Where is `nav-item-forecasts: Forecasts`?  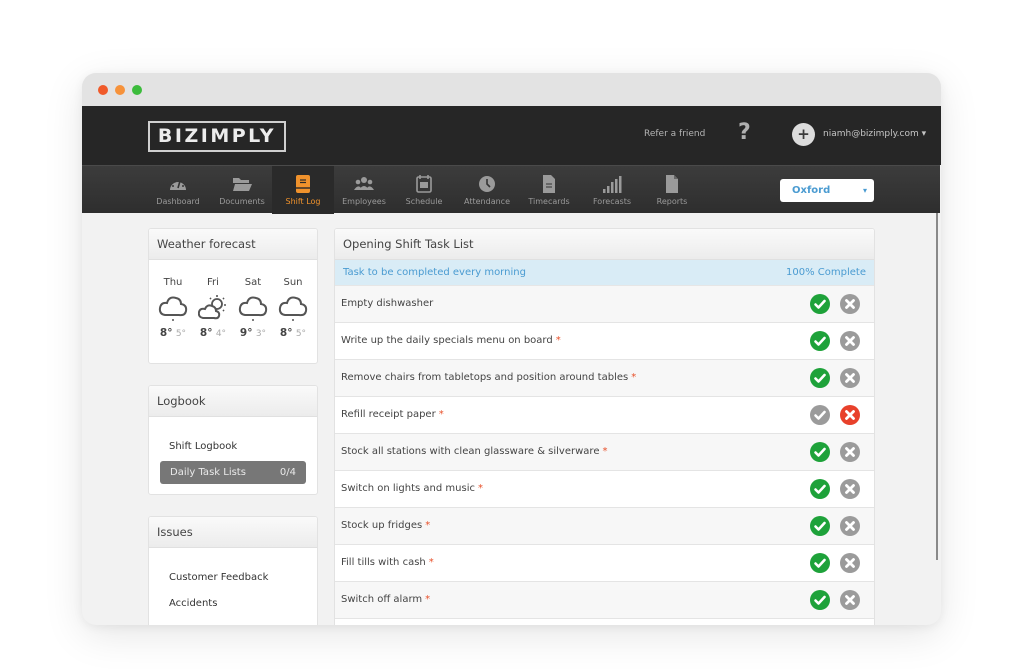
nav-item-forecasts: Forecasts is located at coordinates (612, 190).